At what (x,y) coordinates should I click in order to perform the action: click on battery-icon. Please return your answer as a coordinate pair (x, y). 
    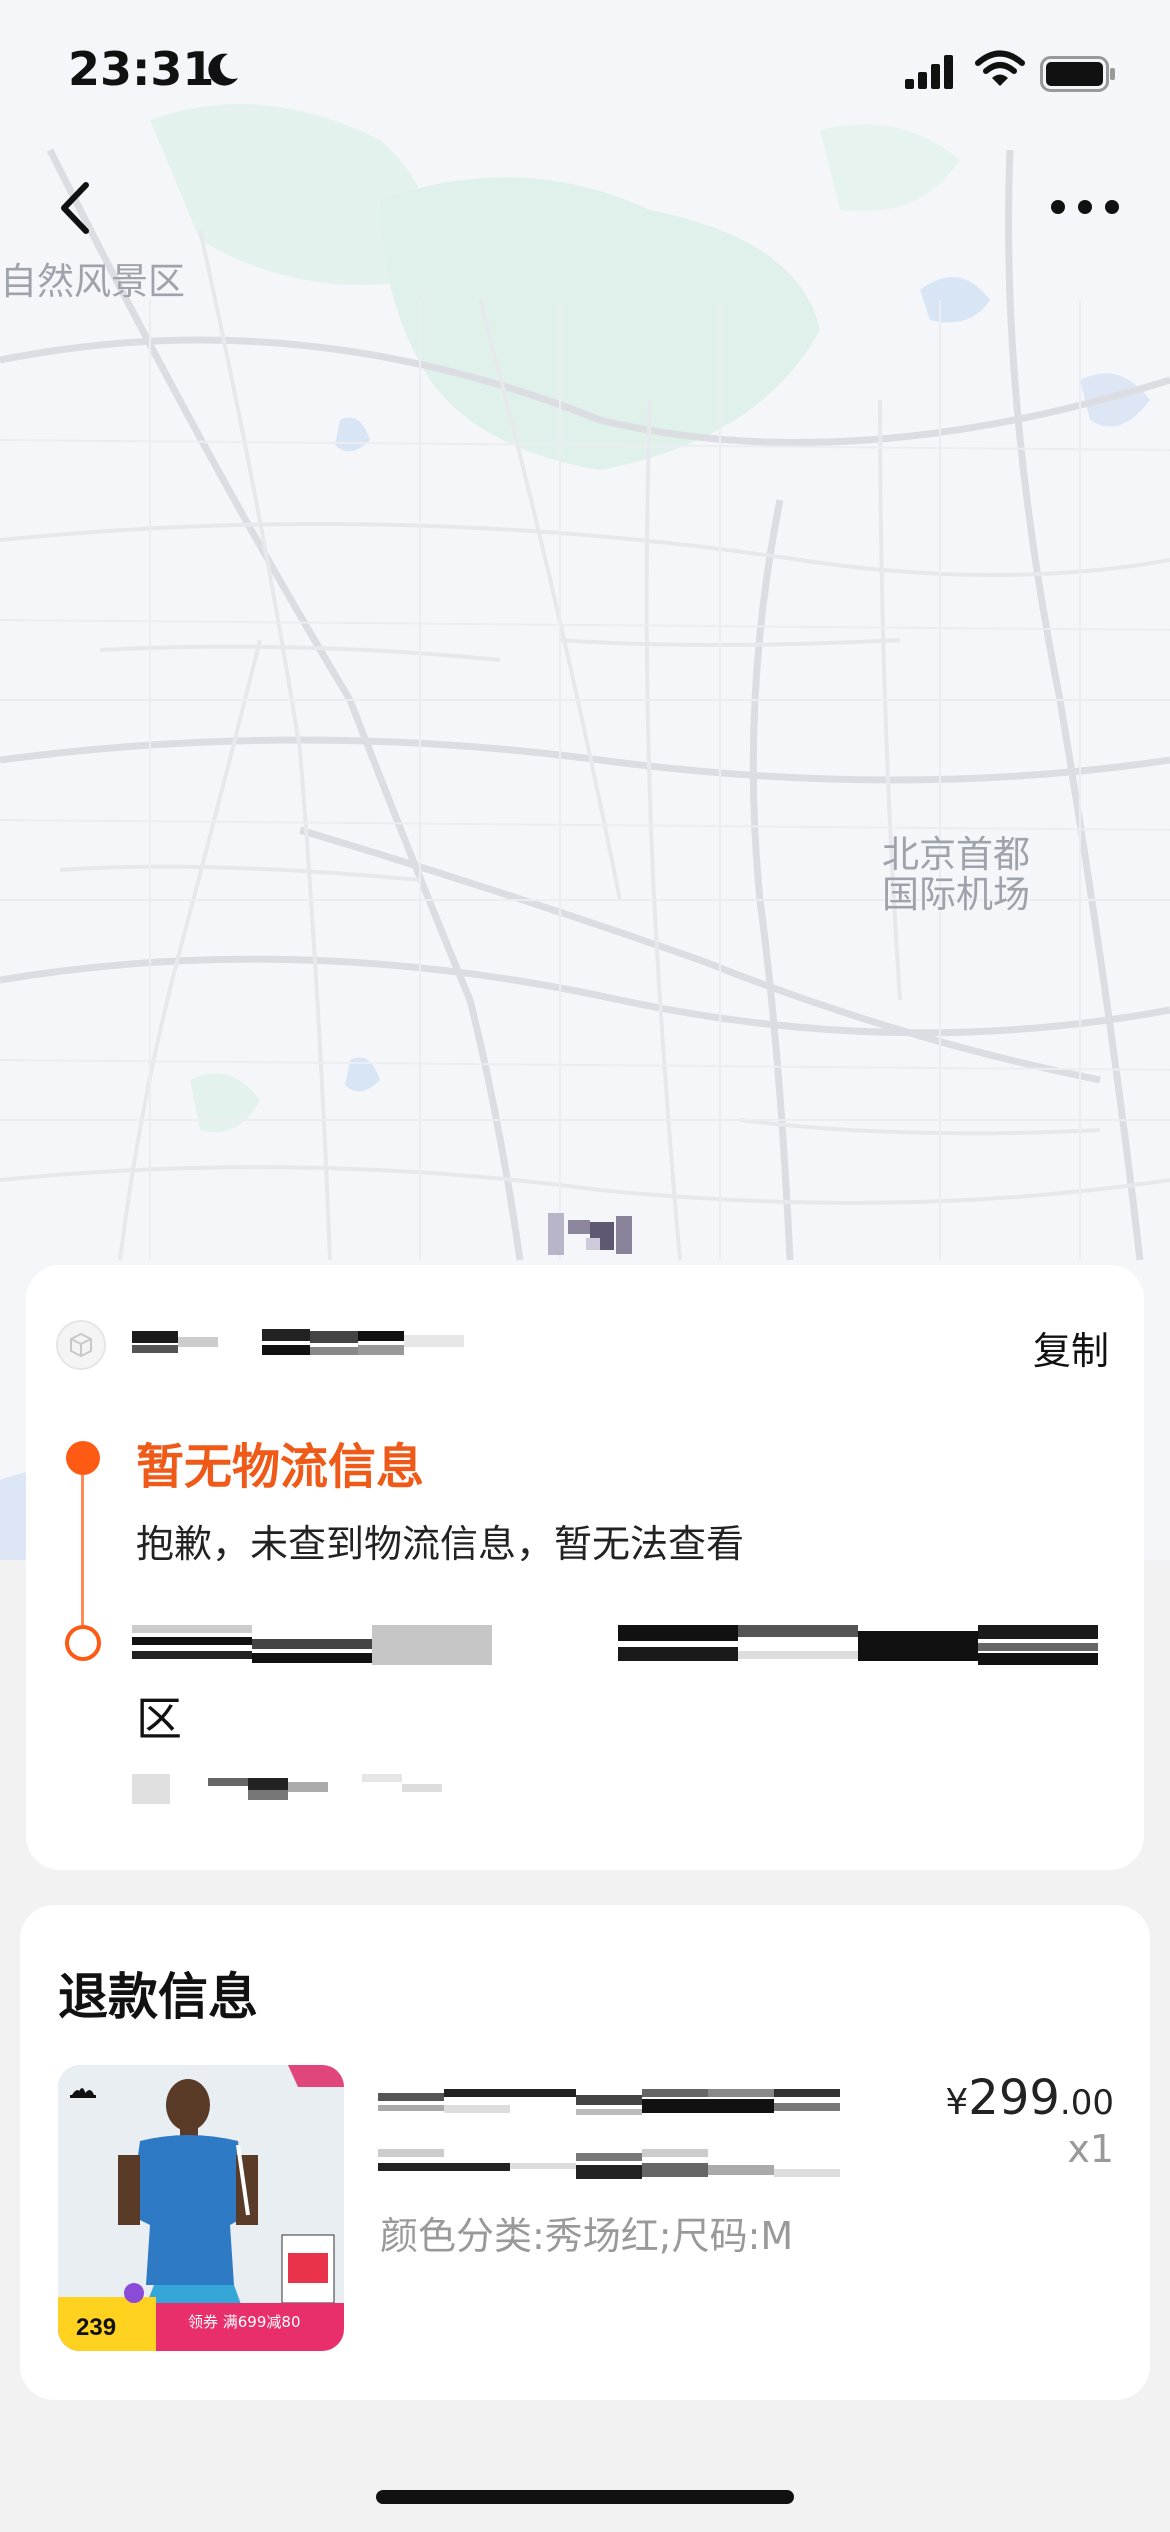
    Looking at the image, I should click on (1077, 74).